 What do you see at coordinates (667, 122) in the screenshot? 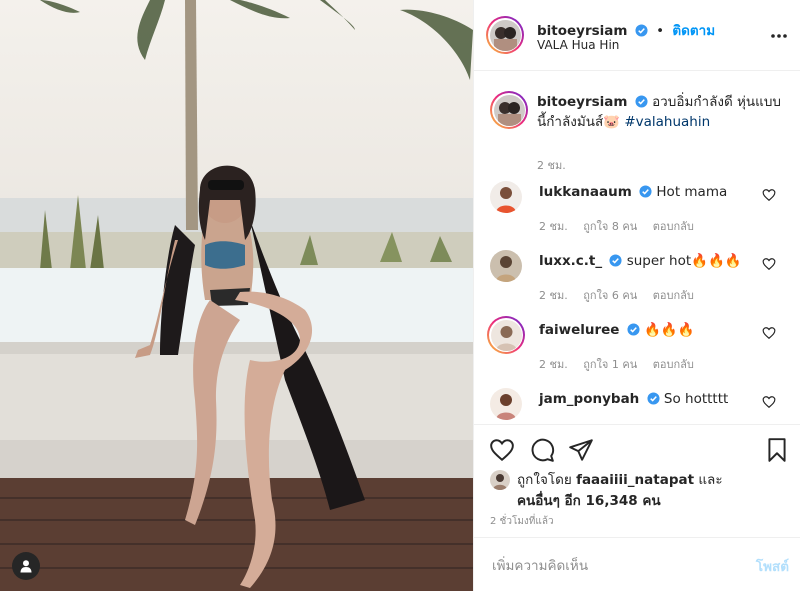
I see `caption-hashtag: #valahuahin` at bounding box center [667, 122].